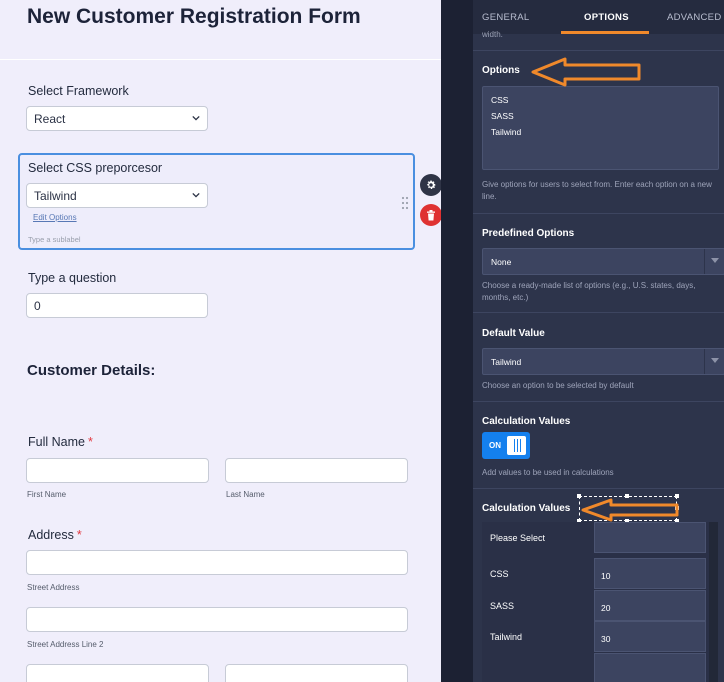  What do you see at coordinates (518, 538) in the screenshot?
I see `calc-row-label: Please Select` at bounding box center [518, 538].